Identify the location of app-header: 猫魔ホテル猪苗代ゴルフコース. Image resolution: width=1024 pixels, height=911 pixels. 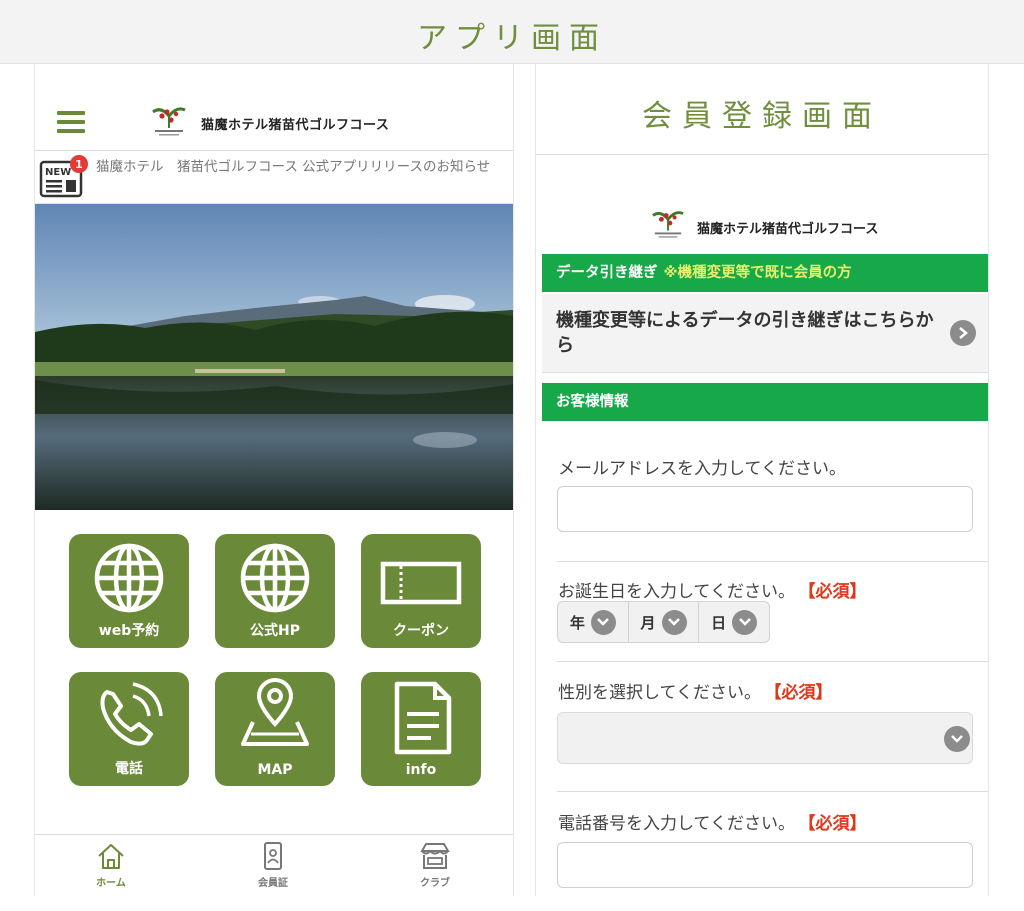
(274, 107).